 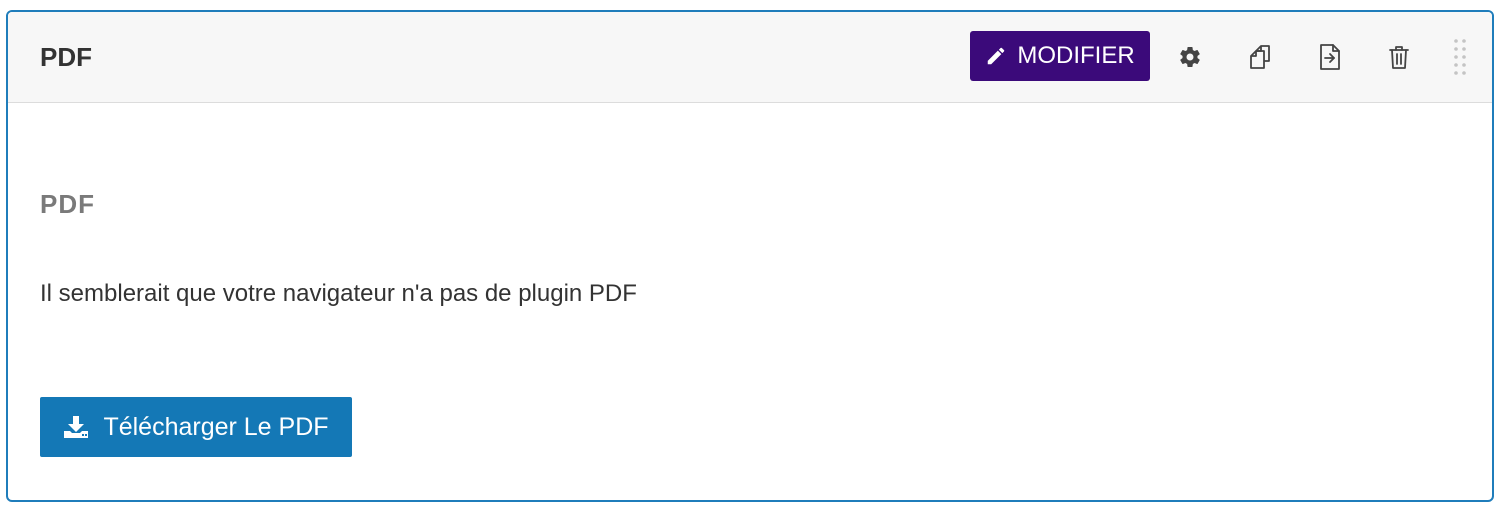 I want to click on download-button-label: Télécharger Le PDF, so click(x=216, y=426).